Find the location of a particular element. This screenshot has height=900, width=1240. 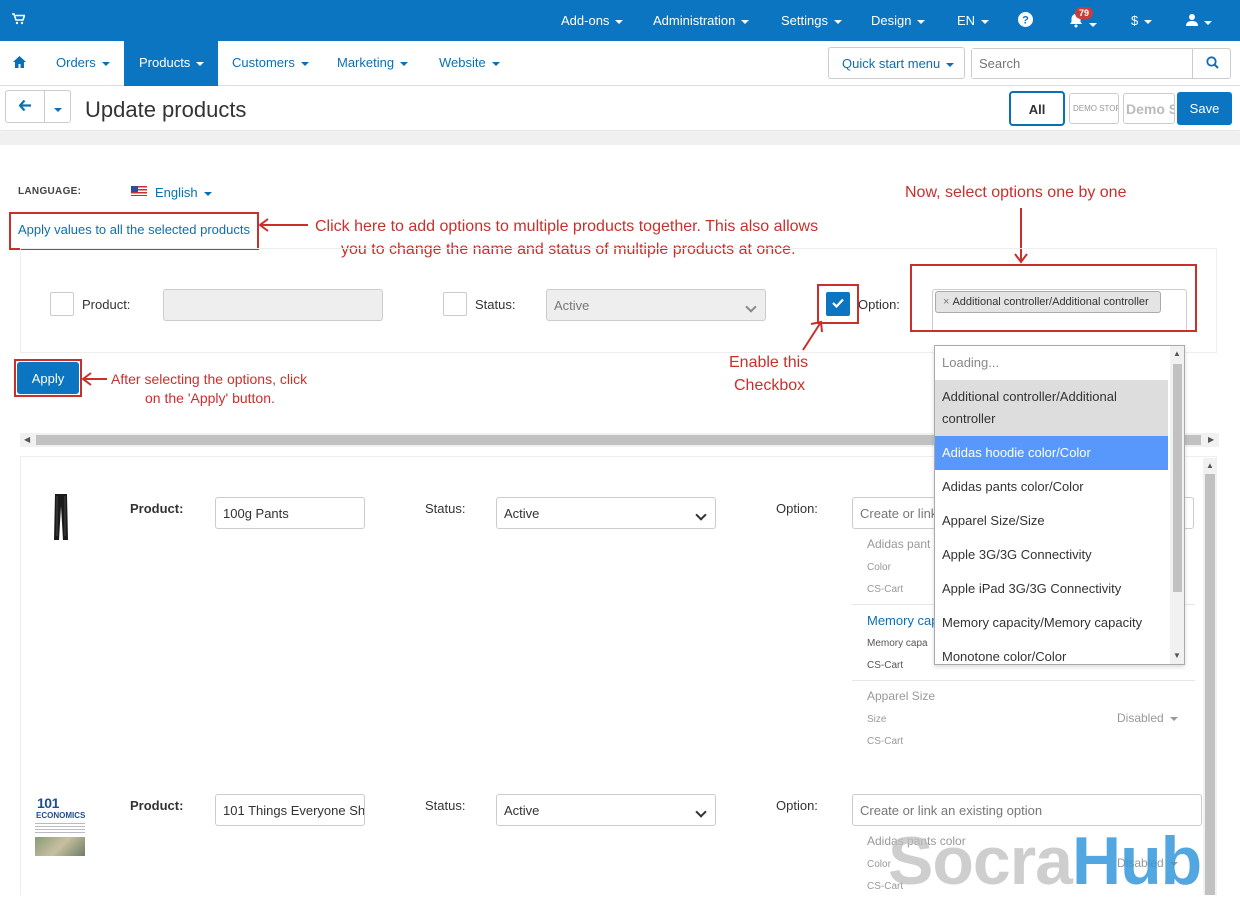

product-1-option-2-name: Memory cap is located at coordinates (903, 620).